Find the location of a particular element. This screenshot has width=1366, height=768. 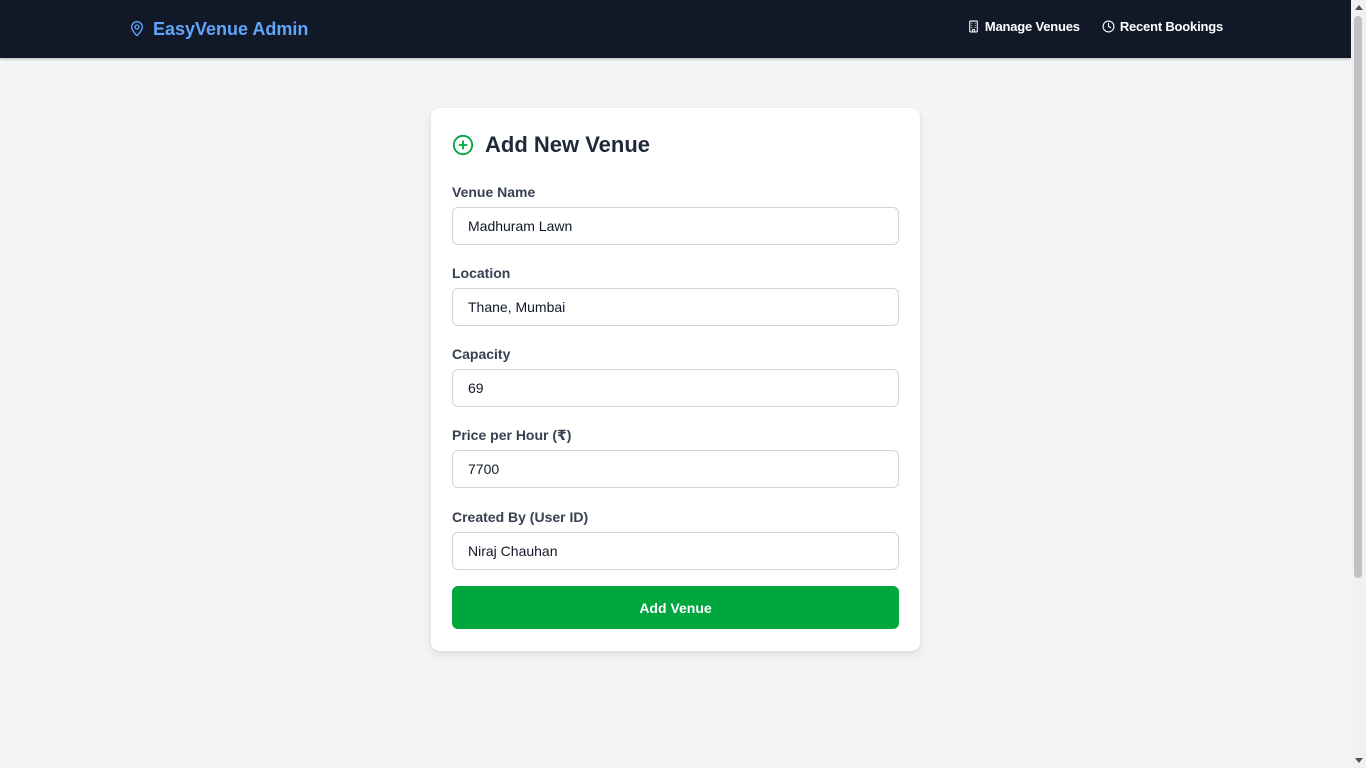

created-by-label: Created By (User ID) is located at coordinates (520, 517).